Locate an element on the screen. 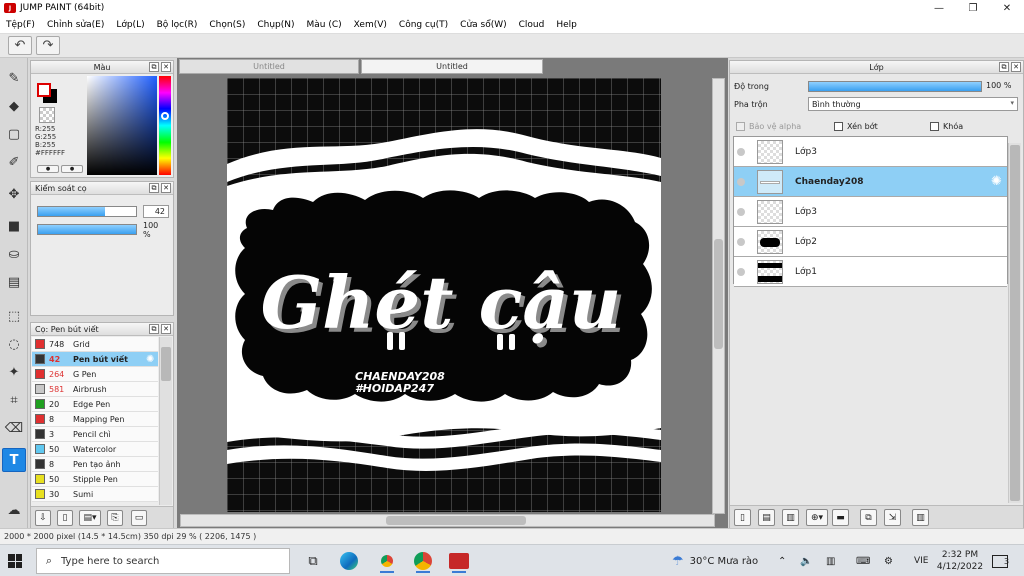  layer-row: Lớp2 is located at coordinates (870, 242).